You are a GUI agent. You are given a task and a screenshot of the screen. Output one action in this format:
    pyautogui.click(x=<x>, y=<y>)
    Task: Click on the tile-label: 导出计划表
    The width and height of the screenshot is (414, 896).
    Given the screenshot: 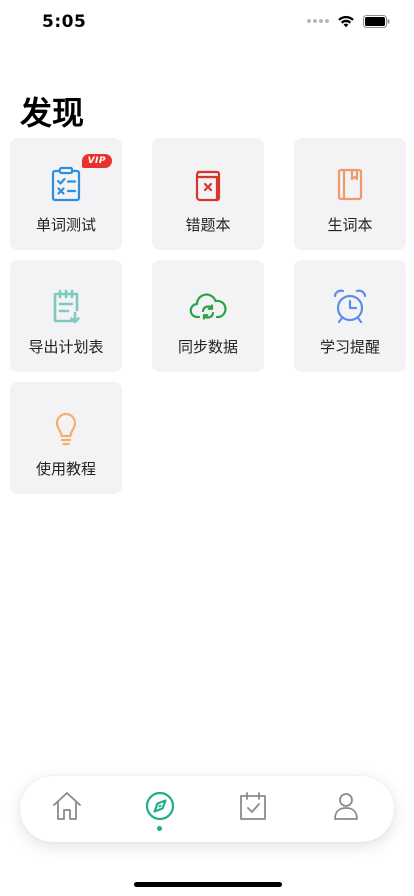 What is the action you would take?
    pyautogui.click(x=66, y=347)
    